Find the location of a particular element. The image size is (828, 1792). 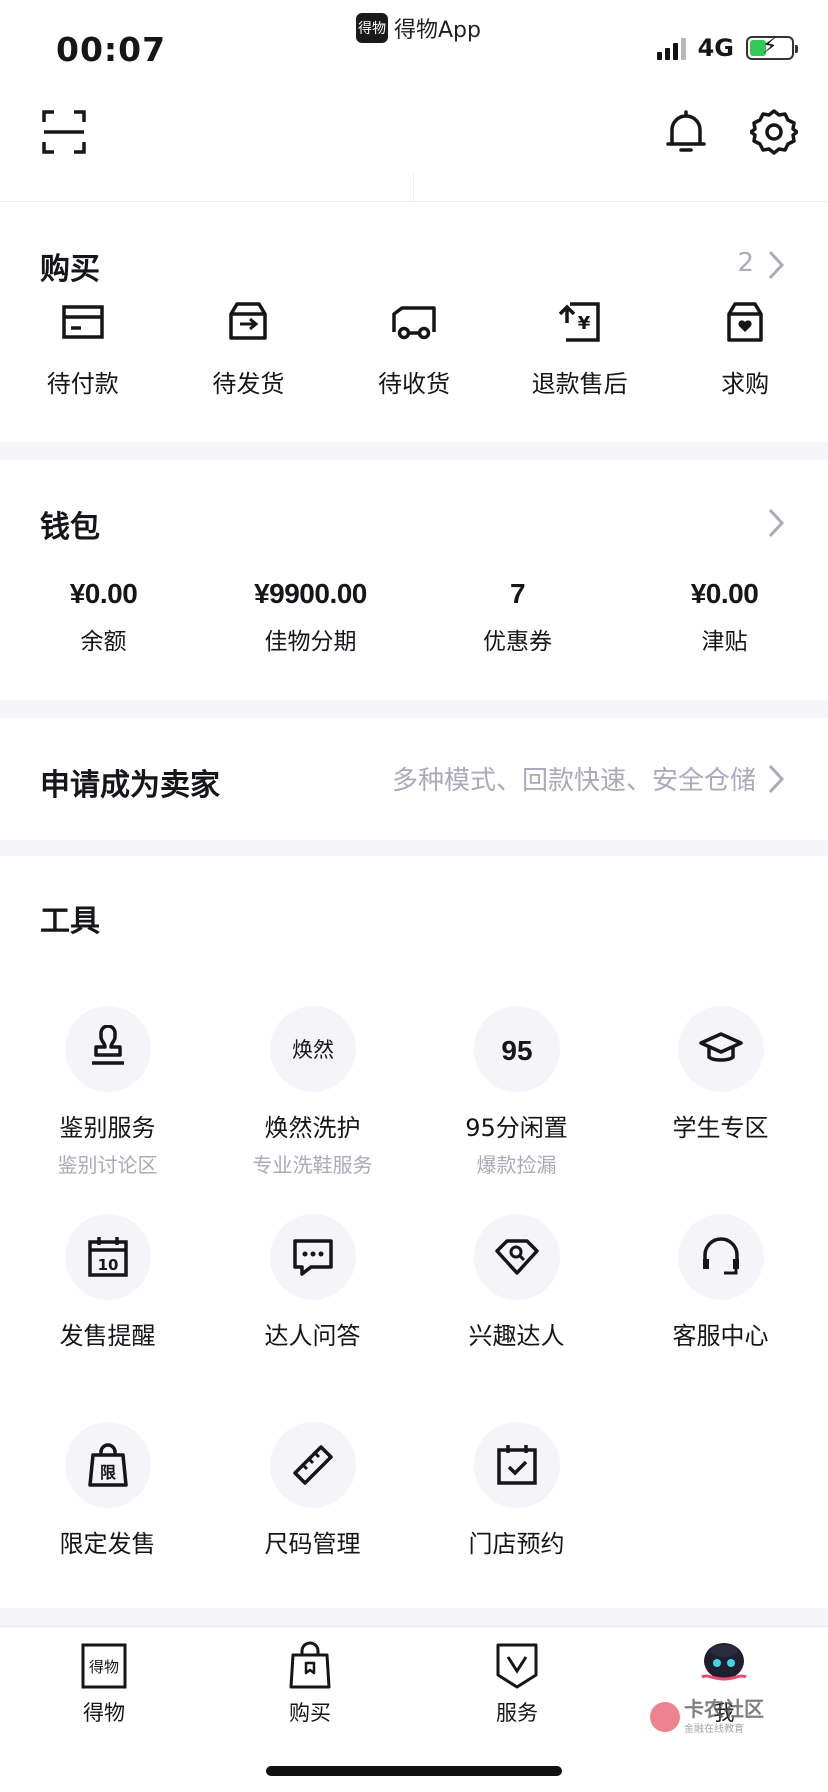

wallet-stats: ¥0.00 余额 ¥9900.00 佳物分期 7 优惠券 ¥0.00 津贴 is located at coordinates (414, 617).